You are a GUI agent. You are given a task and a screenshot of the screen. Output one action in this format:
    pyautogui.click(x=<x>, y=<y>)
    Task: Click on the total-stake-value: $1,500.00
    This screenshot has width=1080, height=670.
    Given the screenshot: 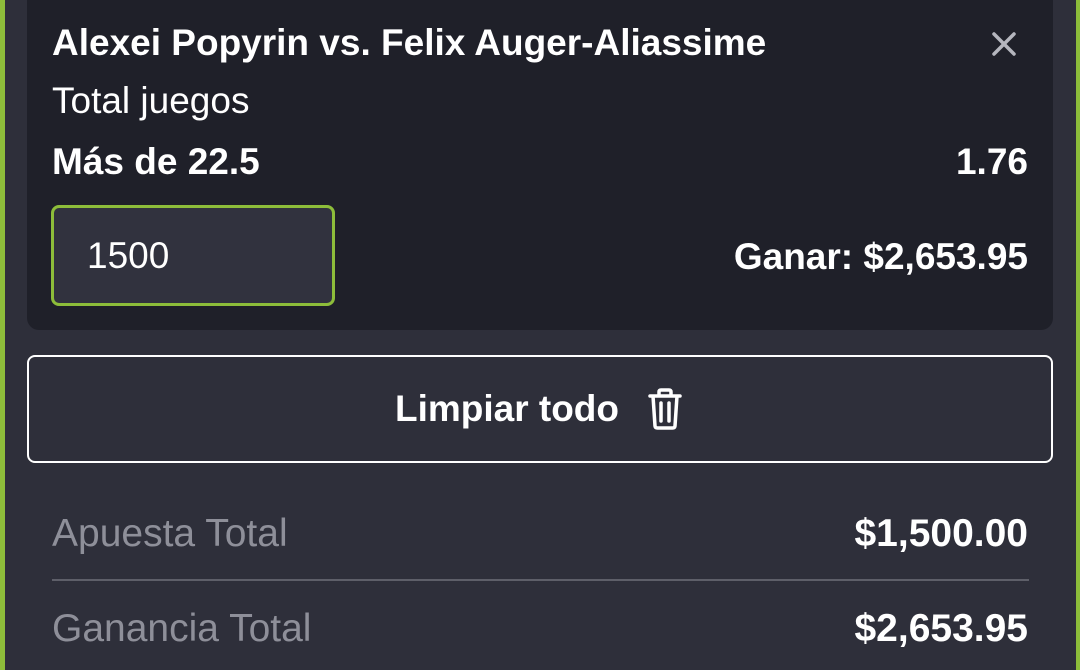 What is the action you would take?
    pyautogui.click(x=941, y=533)
    